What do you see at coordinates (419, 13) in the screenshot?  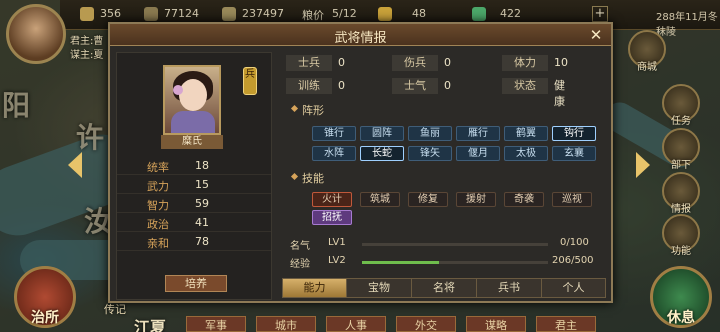 I see `token-value: 48` at bounding box center [419, 13].